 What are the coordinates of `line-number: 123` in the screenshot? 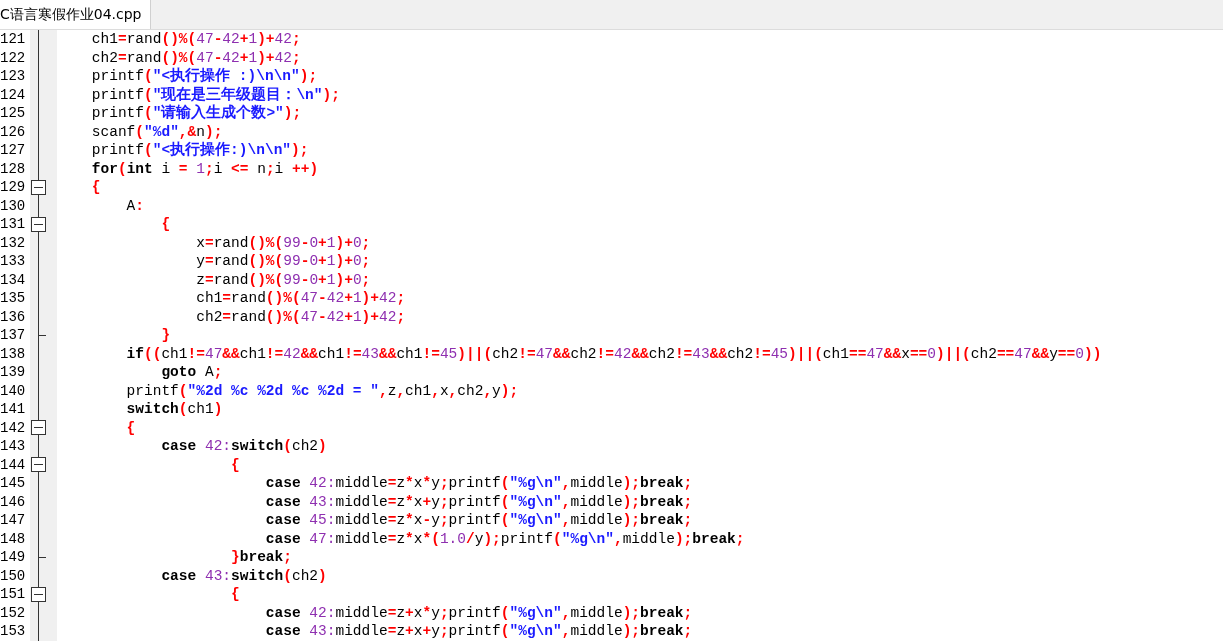 It's located at (13, 76).